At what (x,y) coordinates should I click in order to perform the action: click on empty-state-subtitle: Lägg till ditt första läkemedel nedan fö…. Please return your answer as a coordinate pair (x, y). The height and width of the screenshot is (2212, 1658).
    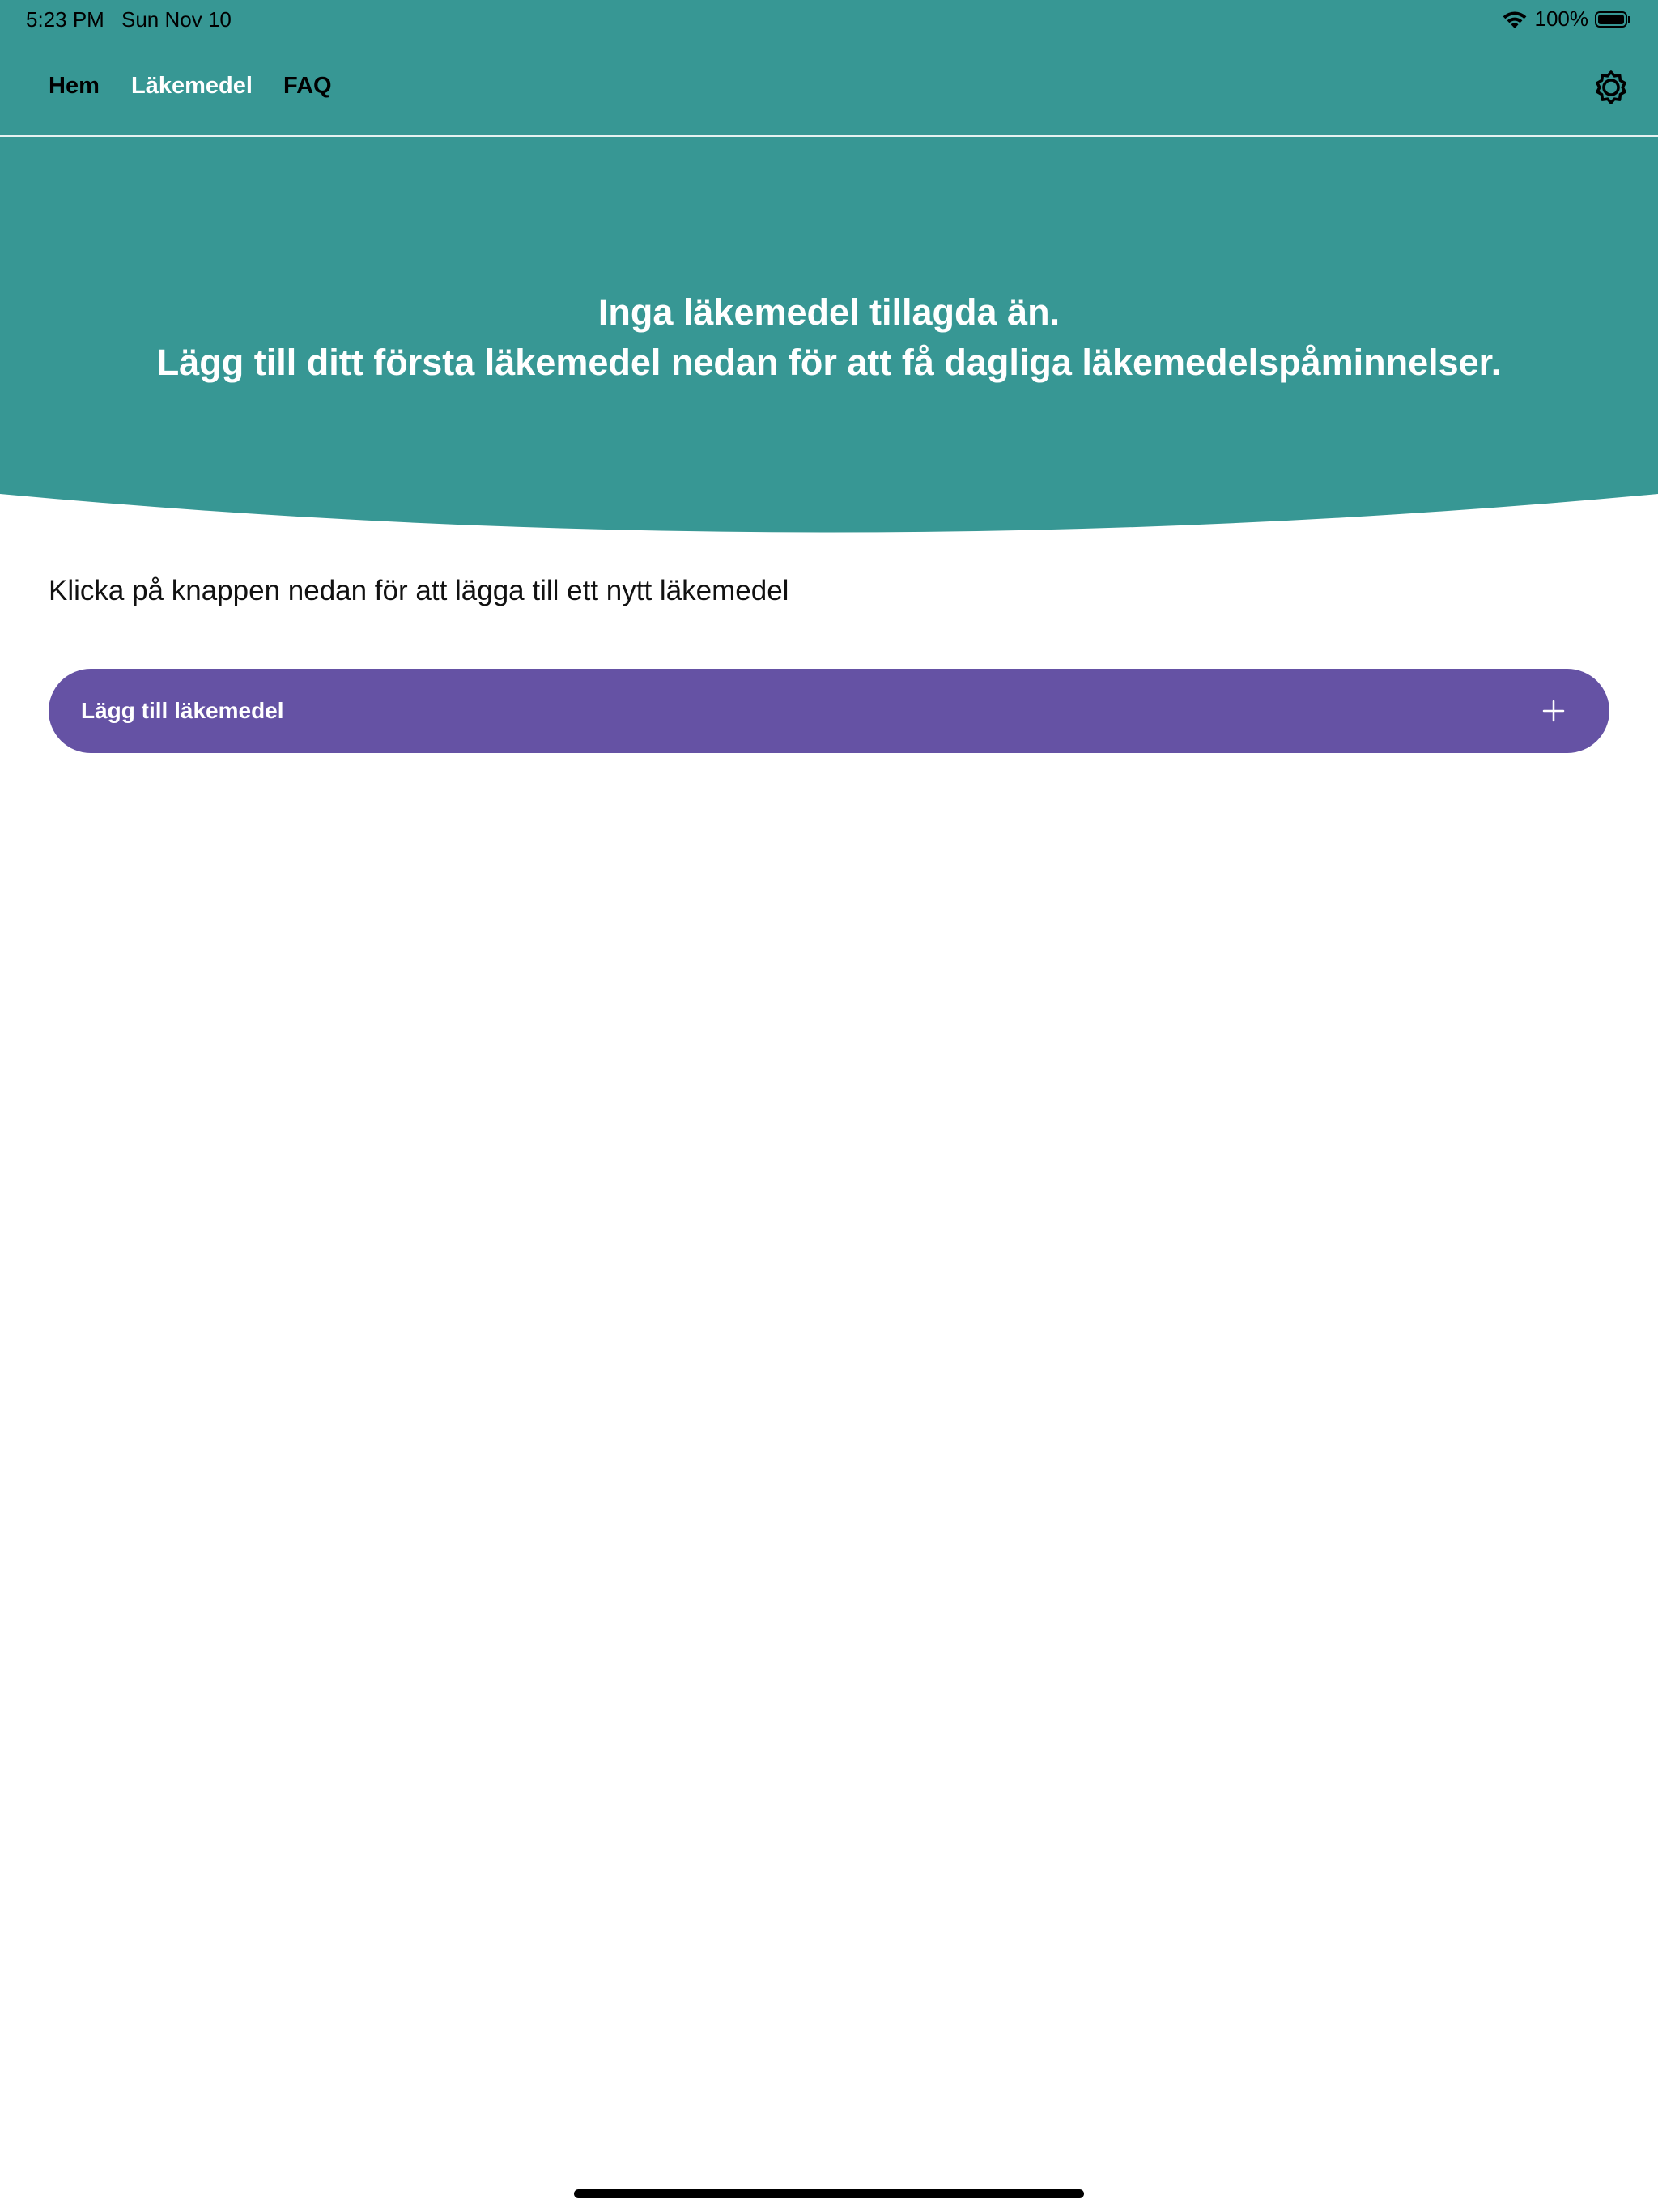
    Looking at the image, I should click on (829, 362).